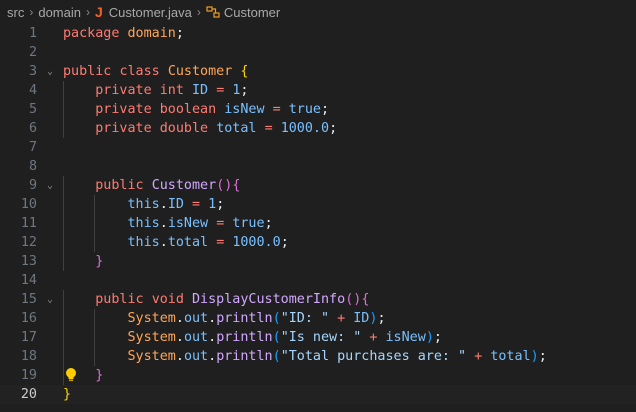  I want to click on line-number: 4, so click(32, 90).